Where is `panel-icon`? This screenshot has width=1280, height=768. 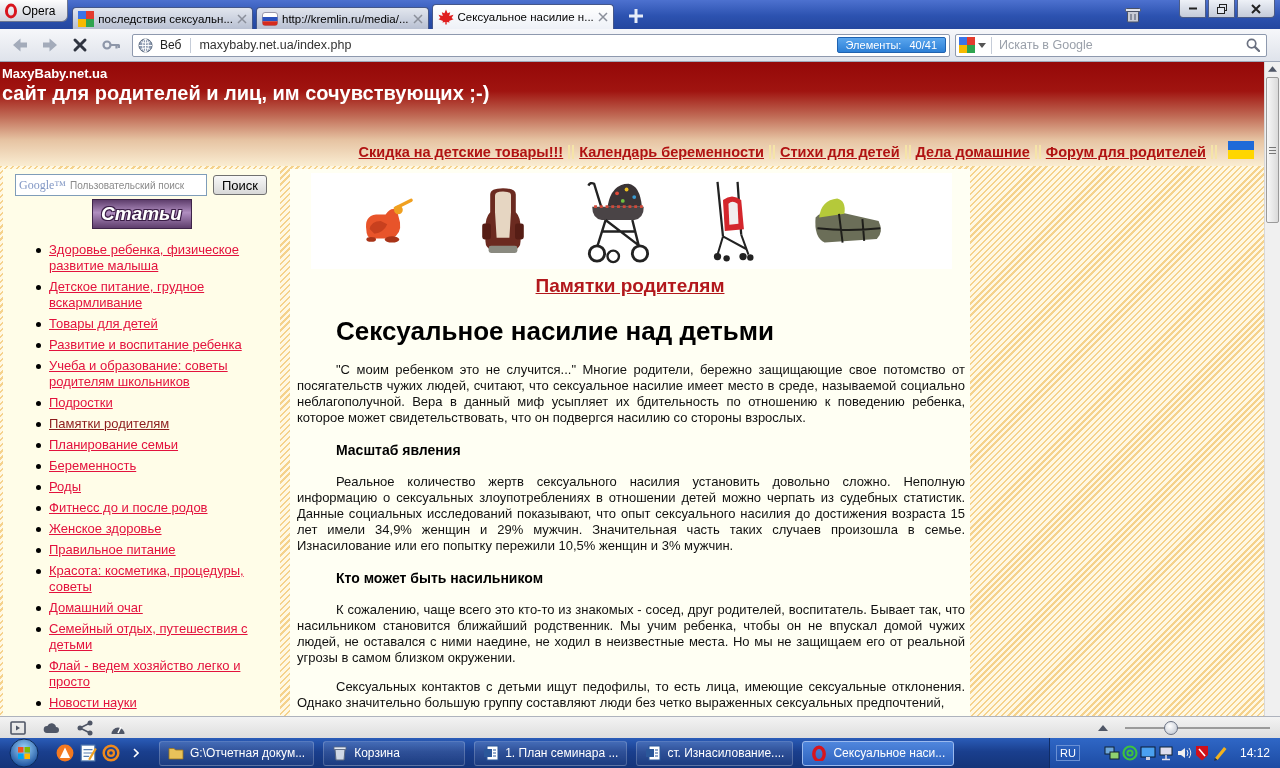 panel-icon is located at coordinates (18, 727).